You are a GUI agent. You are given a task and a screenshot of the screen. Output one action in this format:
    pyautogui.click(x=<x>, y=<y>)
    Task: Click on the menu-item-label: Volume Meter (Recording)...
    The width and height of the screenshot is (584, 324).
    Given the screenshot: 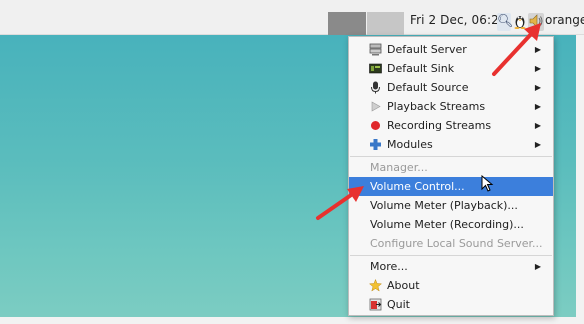 What is the action you would take?
    pyautogui.click(x=447, y=224)
    